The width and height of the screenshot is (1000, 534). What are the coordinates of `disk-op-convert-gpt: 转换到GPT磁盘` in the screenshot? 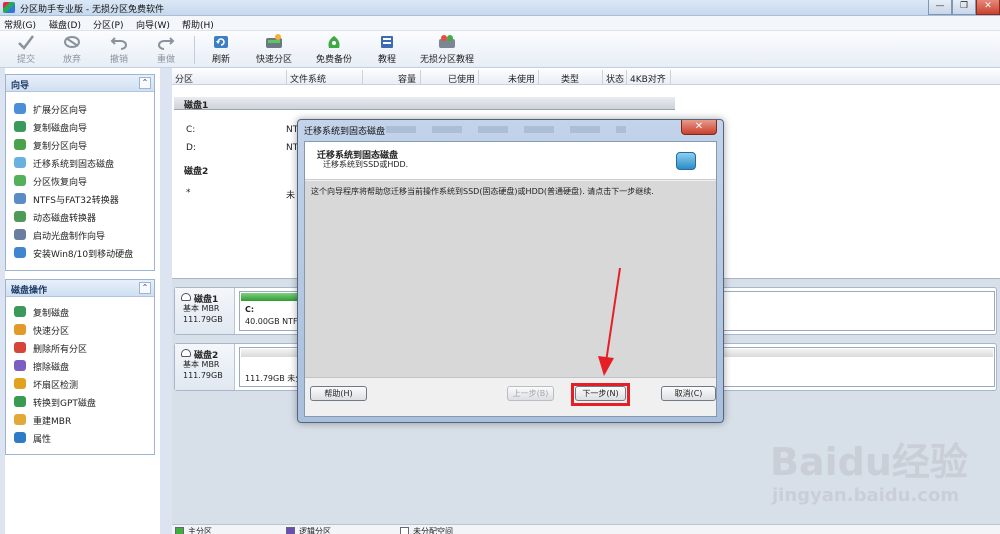 It's located at (80, 402).